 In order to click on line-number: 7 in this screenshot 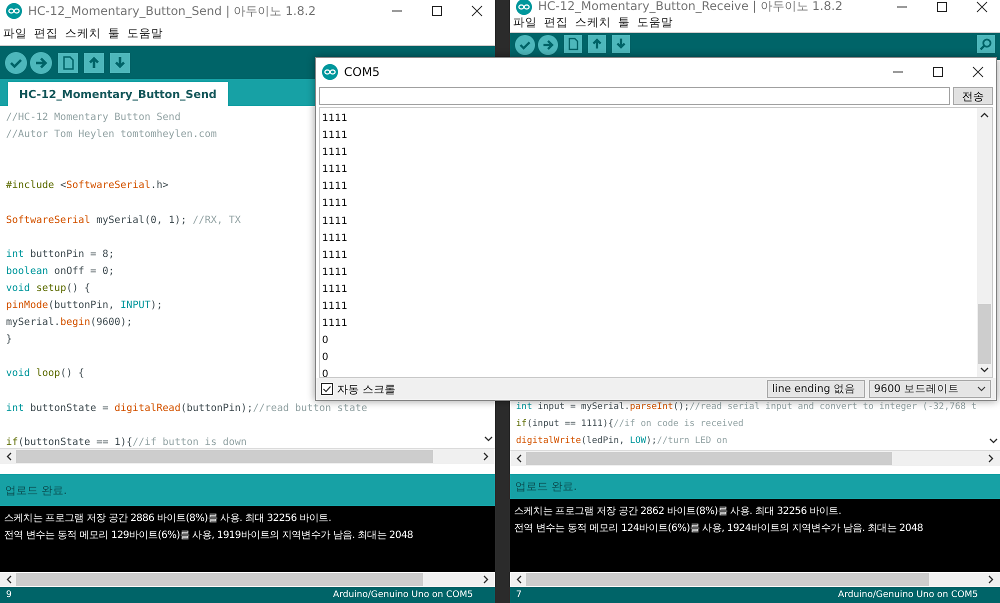, I will do `click(519, 595)`.